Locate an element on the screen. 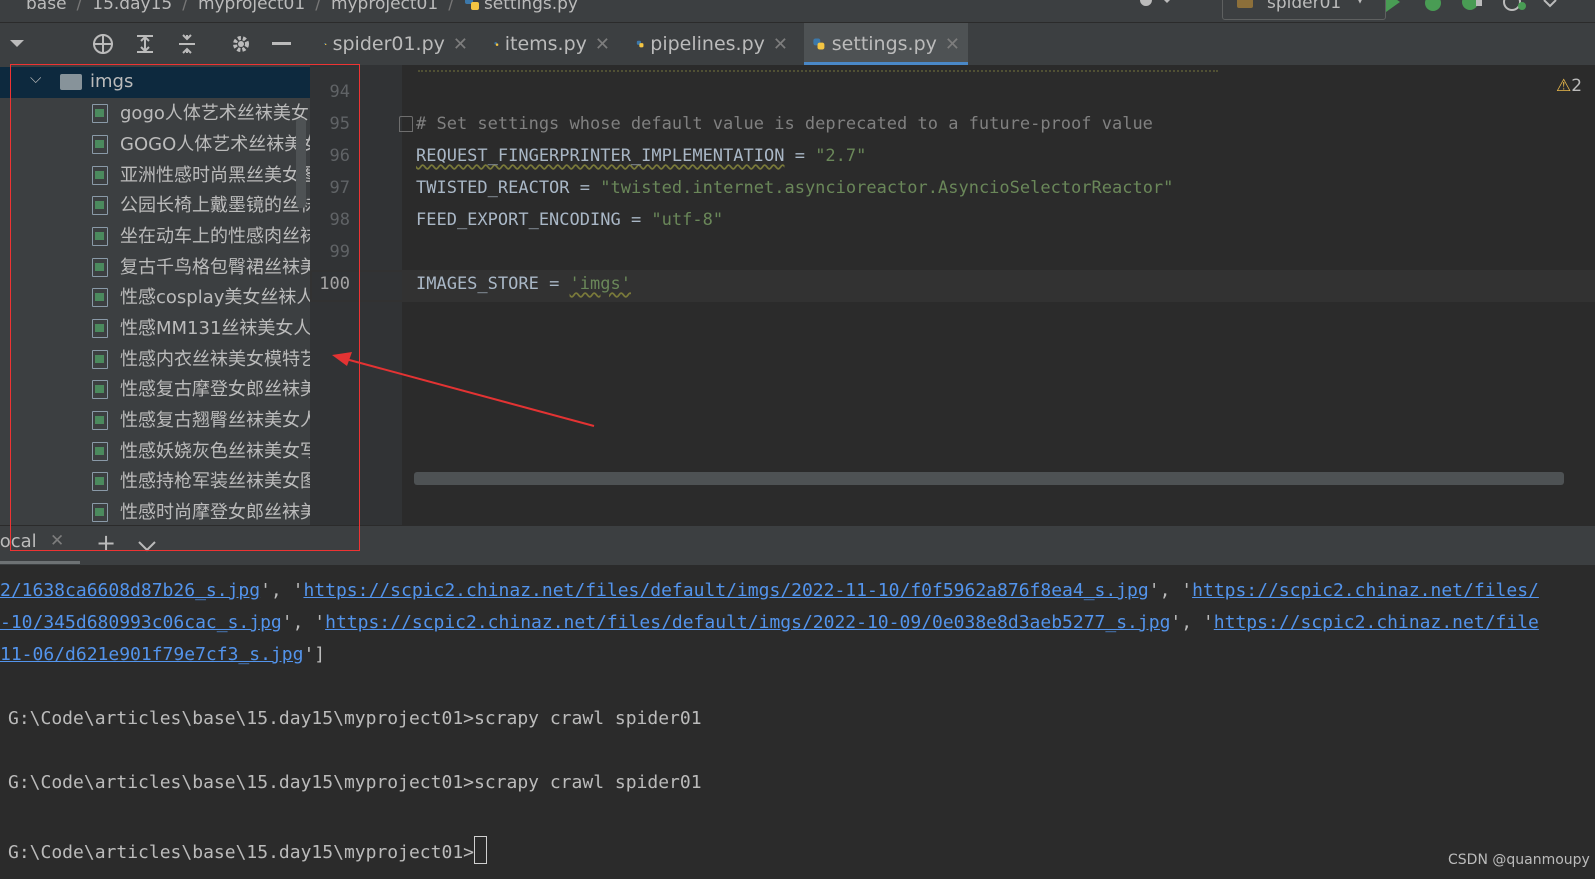 This screenshot has height=879, width=1595. tree-file: 性感时尚摩登女郎丝袜美 is located at coordinates (155, 510).